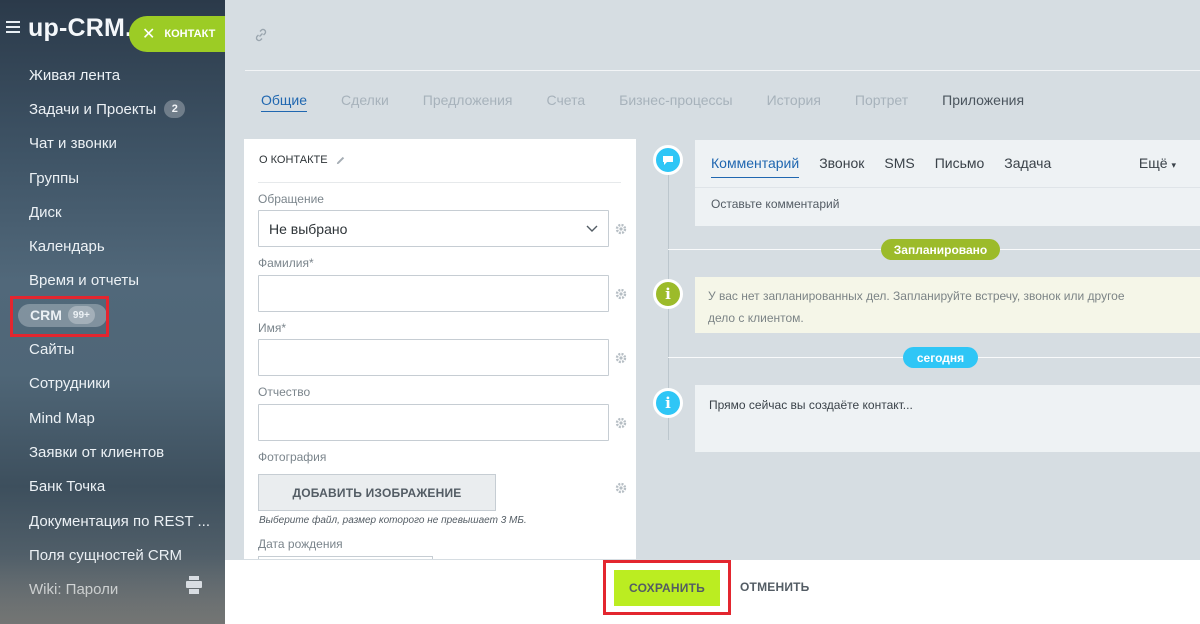 This screenshot has width=1200, height=624. I want to click on sidebar-item-label: Mind Map, so click(62, 418).